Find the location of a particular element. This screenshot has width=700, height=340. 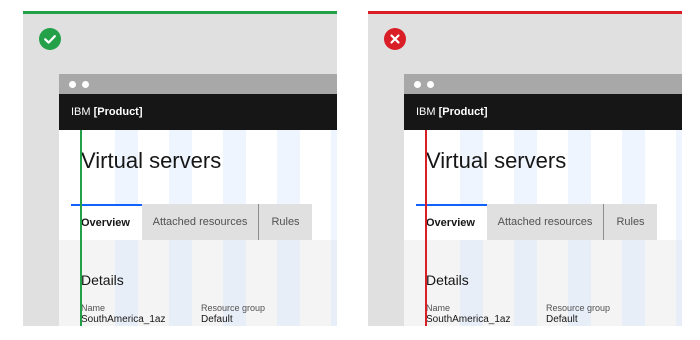

do-accent-bar is located at coordinates (180, 12).